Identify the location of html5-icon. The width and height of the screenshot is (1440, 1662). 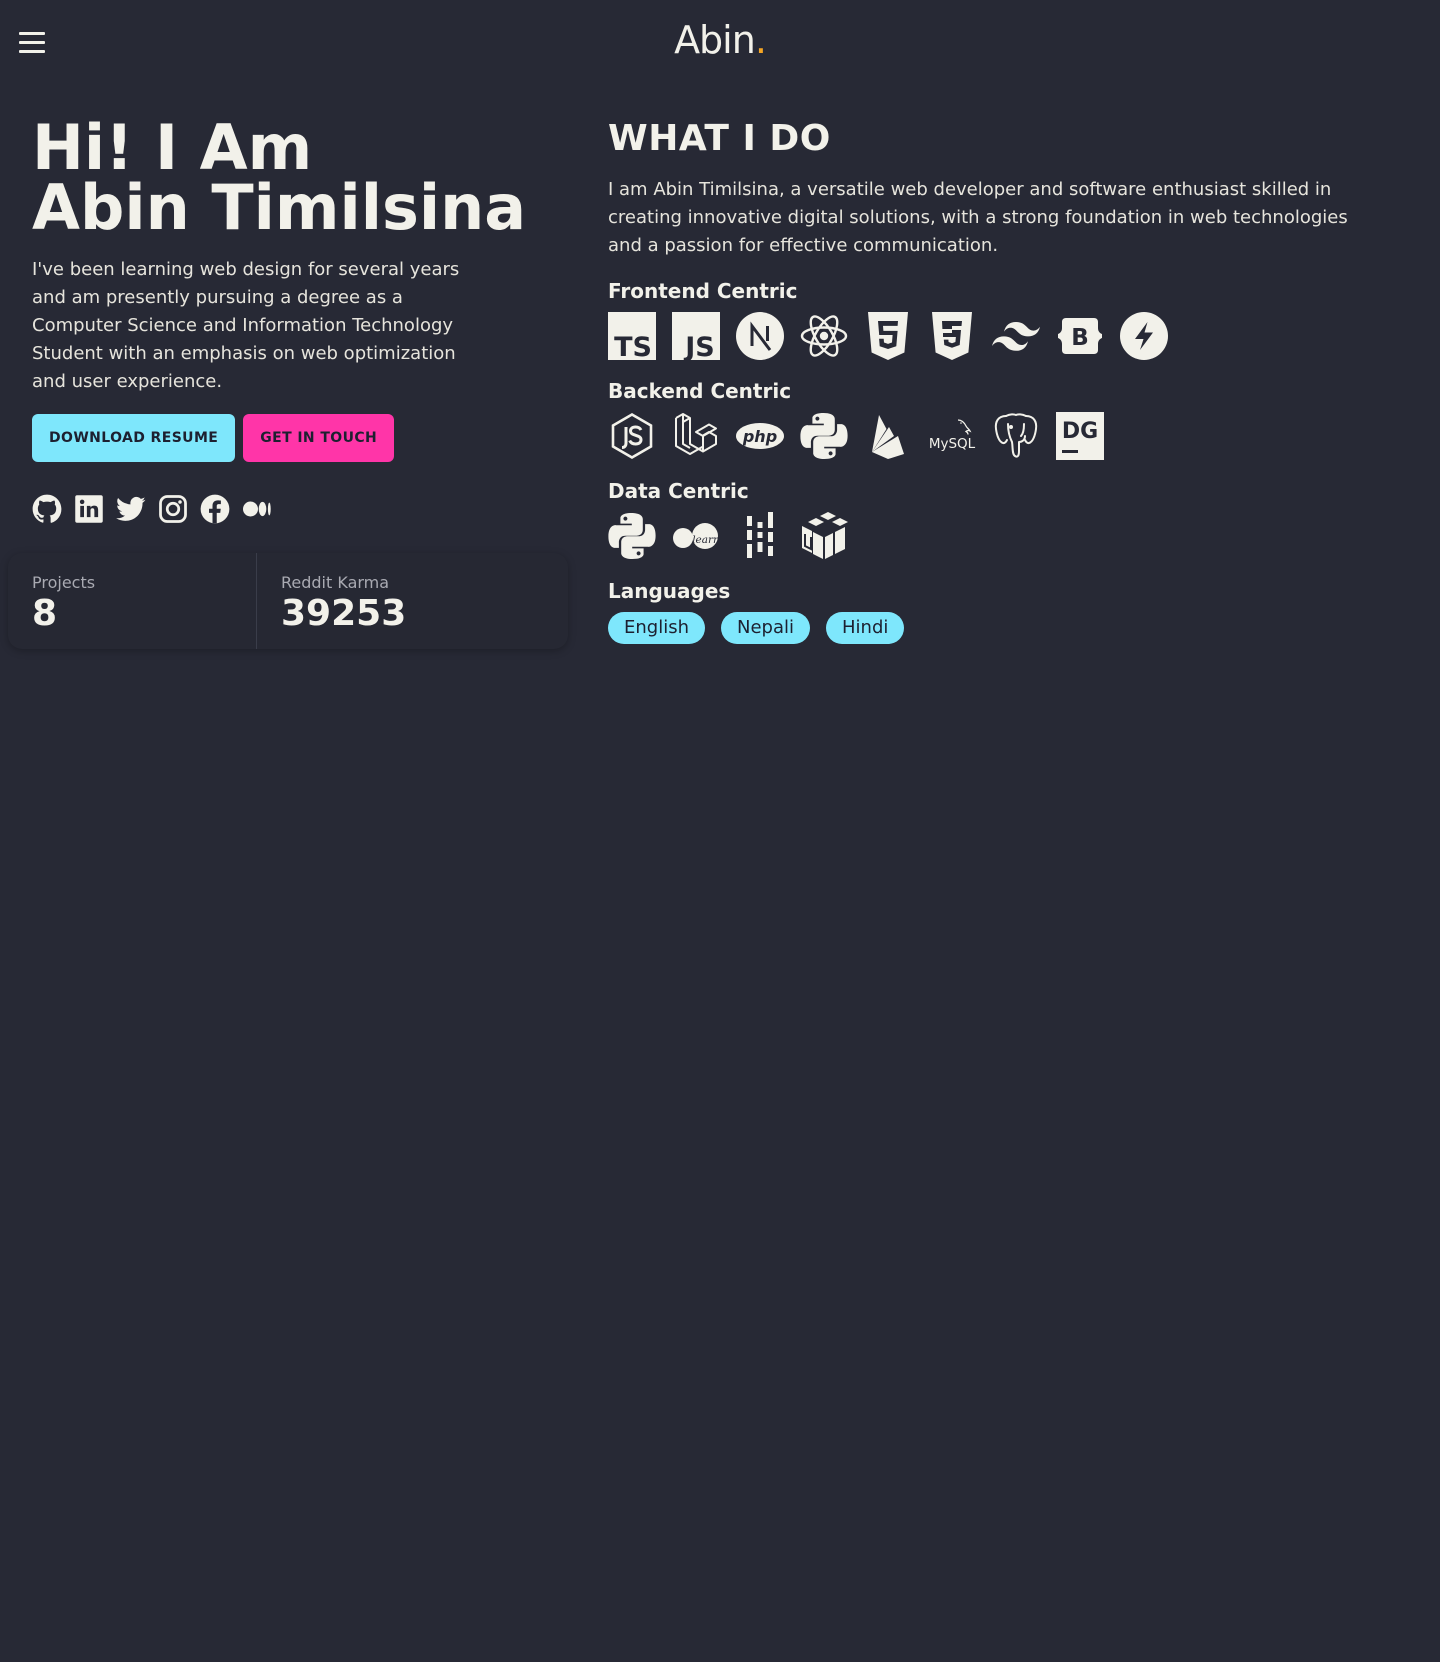
(888, 336).